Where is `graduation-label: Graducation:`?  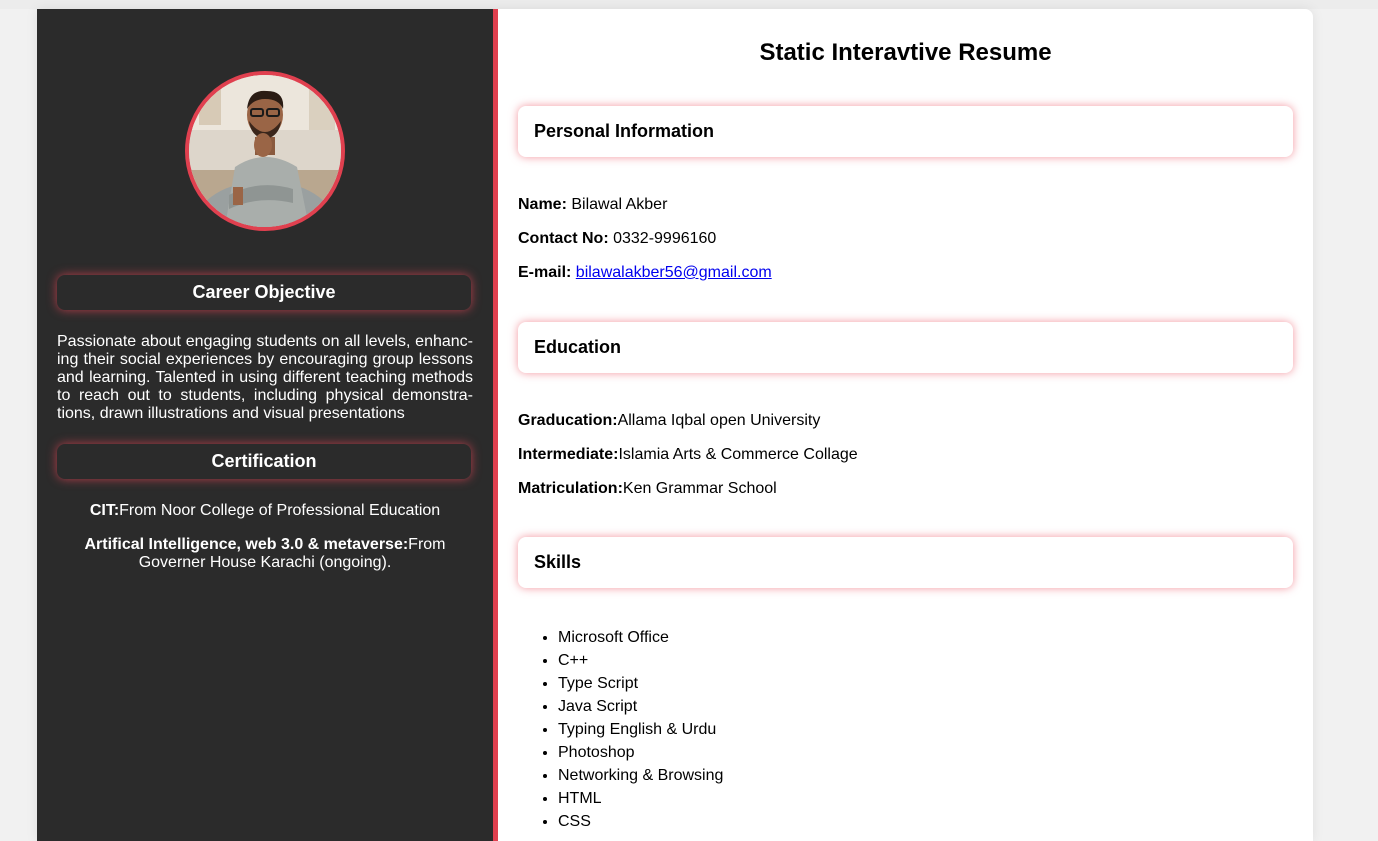
graduation-label: Graducation: is located at coordinates (568, 420).